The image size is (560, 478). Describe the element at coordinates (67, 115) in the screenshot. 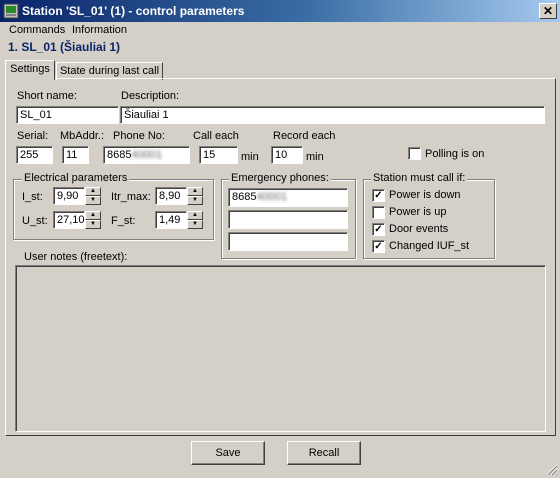

I see `short-name-field: SL_01` at that location.